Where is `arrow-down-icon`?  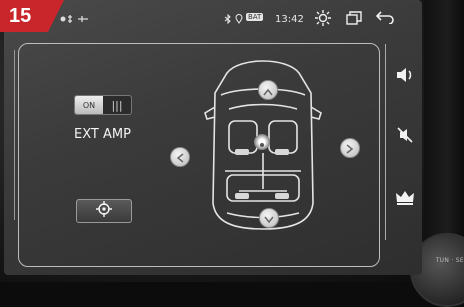
arrow-down-icon is located at coordinates (269, 218).